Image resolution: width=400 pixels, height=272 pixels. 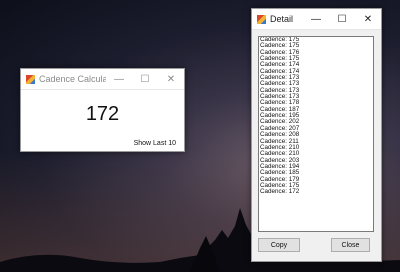 I want to click on calculator-titlebar: Cadence Calculator — ☐ ✕, so click(x=102, y=79).